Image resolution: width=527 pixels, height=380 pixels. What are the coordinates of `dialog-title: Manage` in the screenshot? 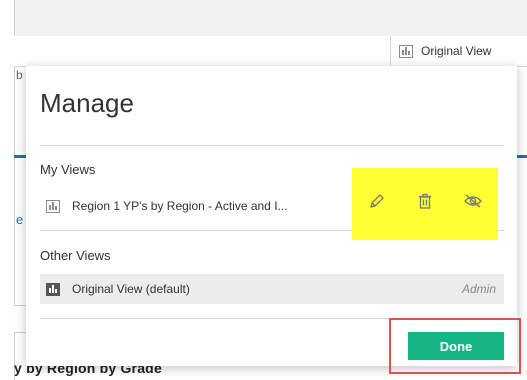 It's located at (87, 103).